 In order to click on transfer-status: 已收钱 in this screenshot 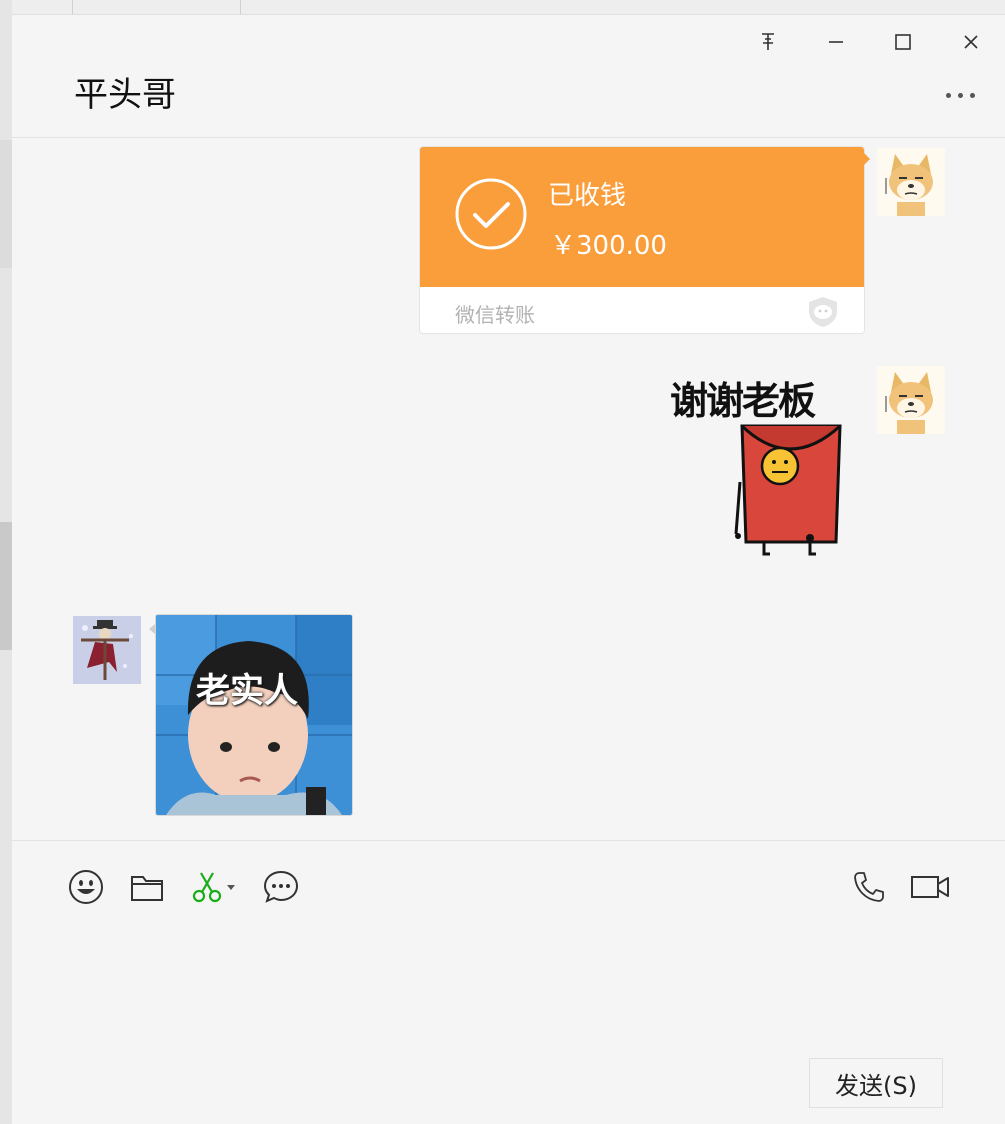, I will do `click(587, 196)`.